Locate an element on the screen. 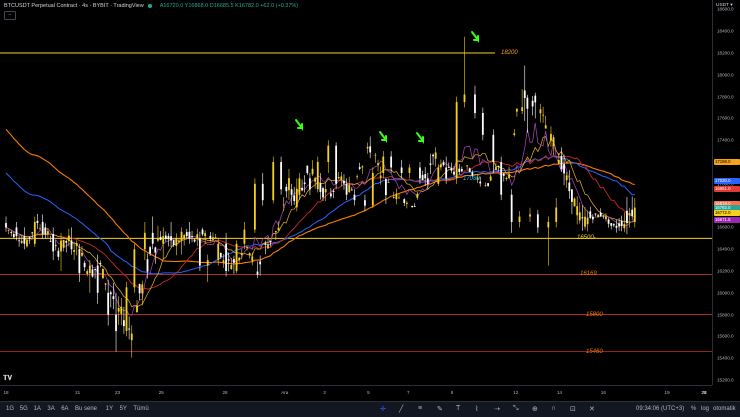 Image resolution: width=740 pixels, height=417 pixels. timeframe-button: 5Y is located at coordinates (123, 409).